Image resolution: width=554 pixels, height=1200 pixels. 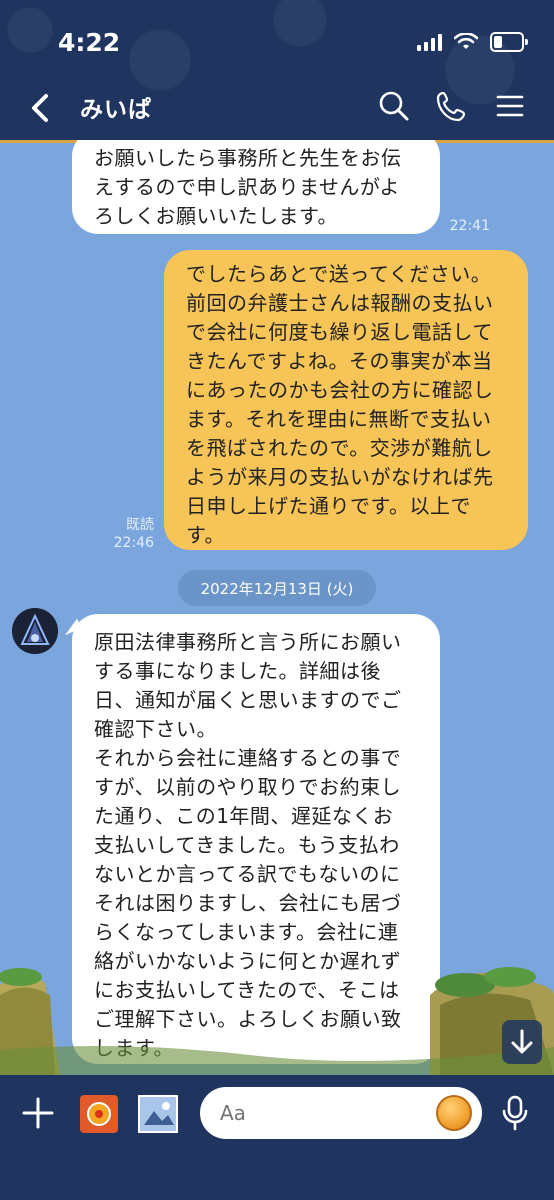 I want to click on menu-icon, so click(x=510, y=106).